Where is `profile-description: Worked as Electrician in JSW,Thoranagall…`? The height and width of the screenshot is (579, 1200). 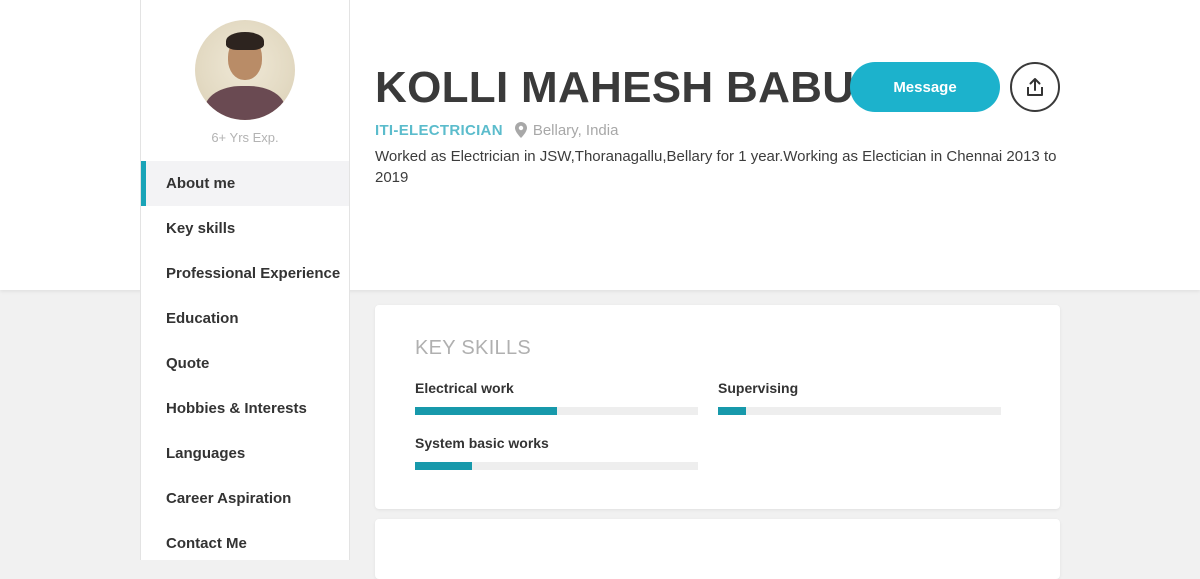
profile-description: Worked as Electrician in JSW,Thoranagall… is located at coordinates (716, 167).